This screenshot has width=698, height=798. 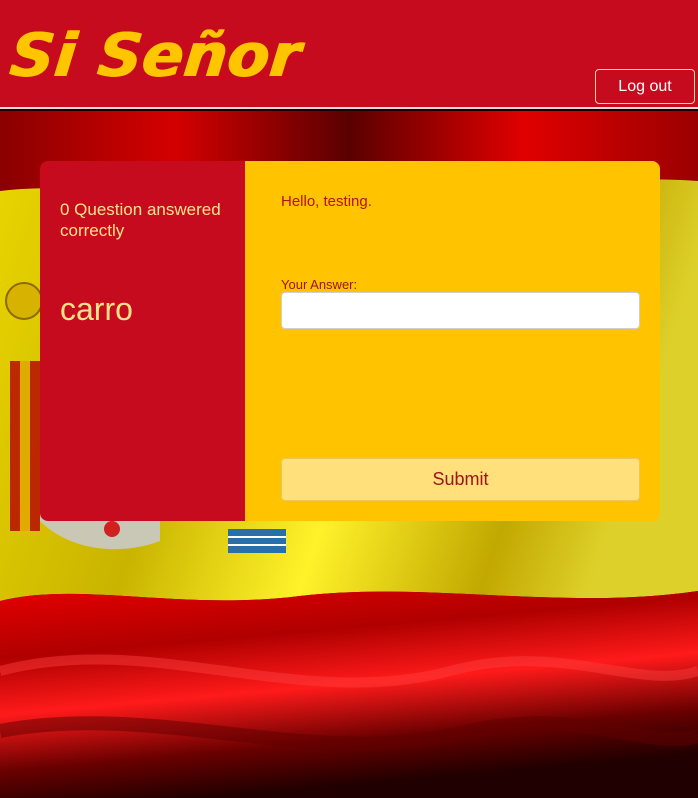 I want to click on greeting-text: Hello, testing., so click(x=326, y=201).